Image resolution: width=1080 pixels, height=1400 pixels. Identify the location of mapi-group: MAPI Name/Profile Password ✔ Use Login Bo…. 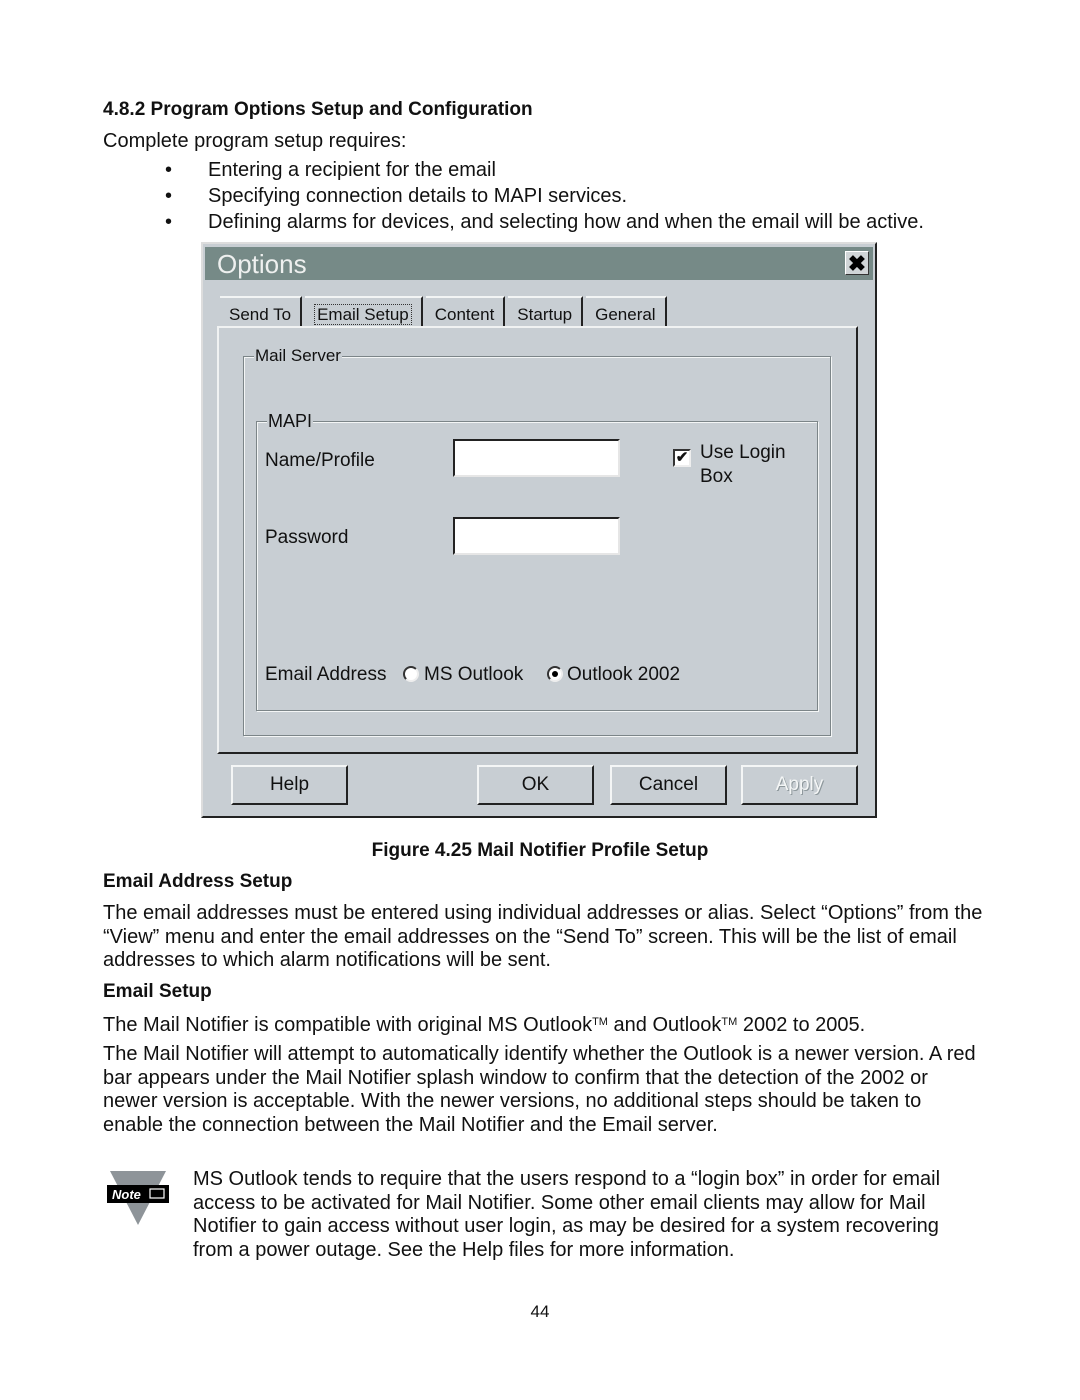
(537, 561).